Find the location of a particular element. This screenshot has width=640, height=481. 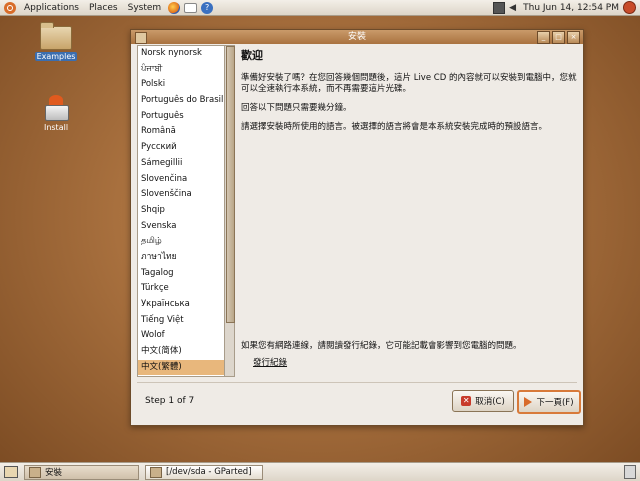

language-item: Slovenščina is located at coordinates (181, 195).